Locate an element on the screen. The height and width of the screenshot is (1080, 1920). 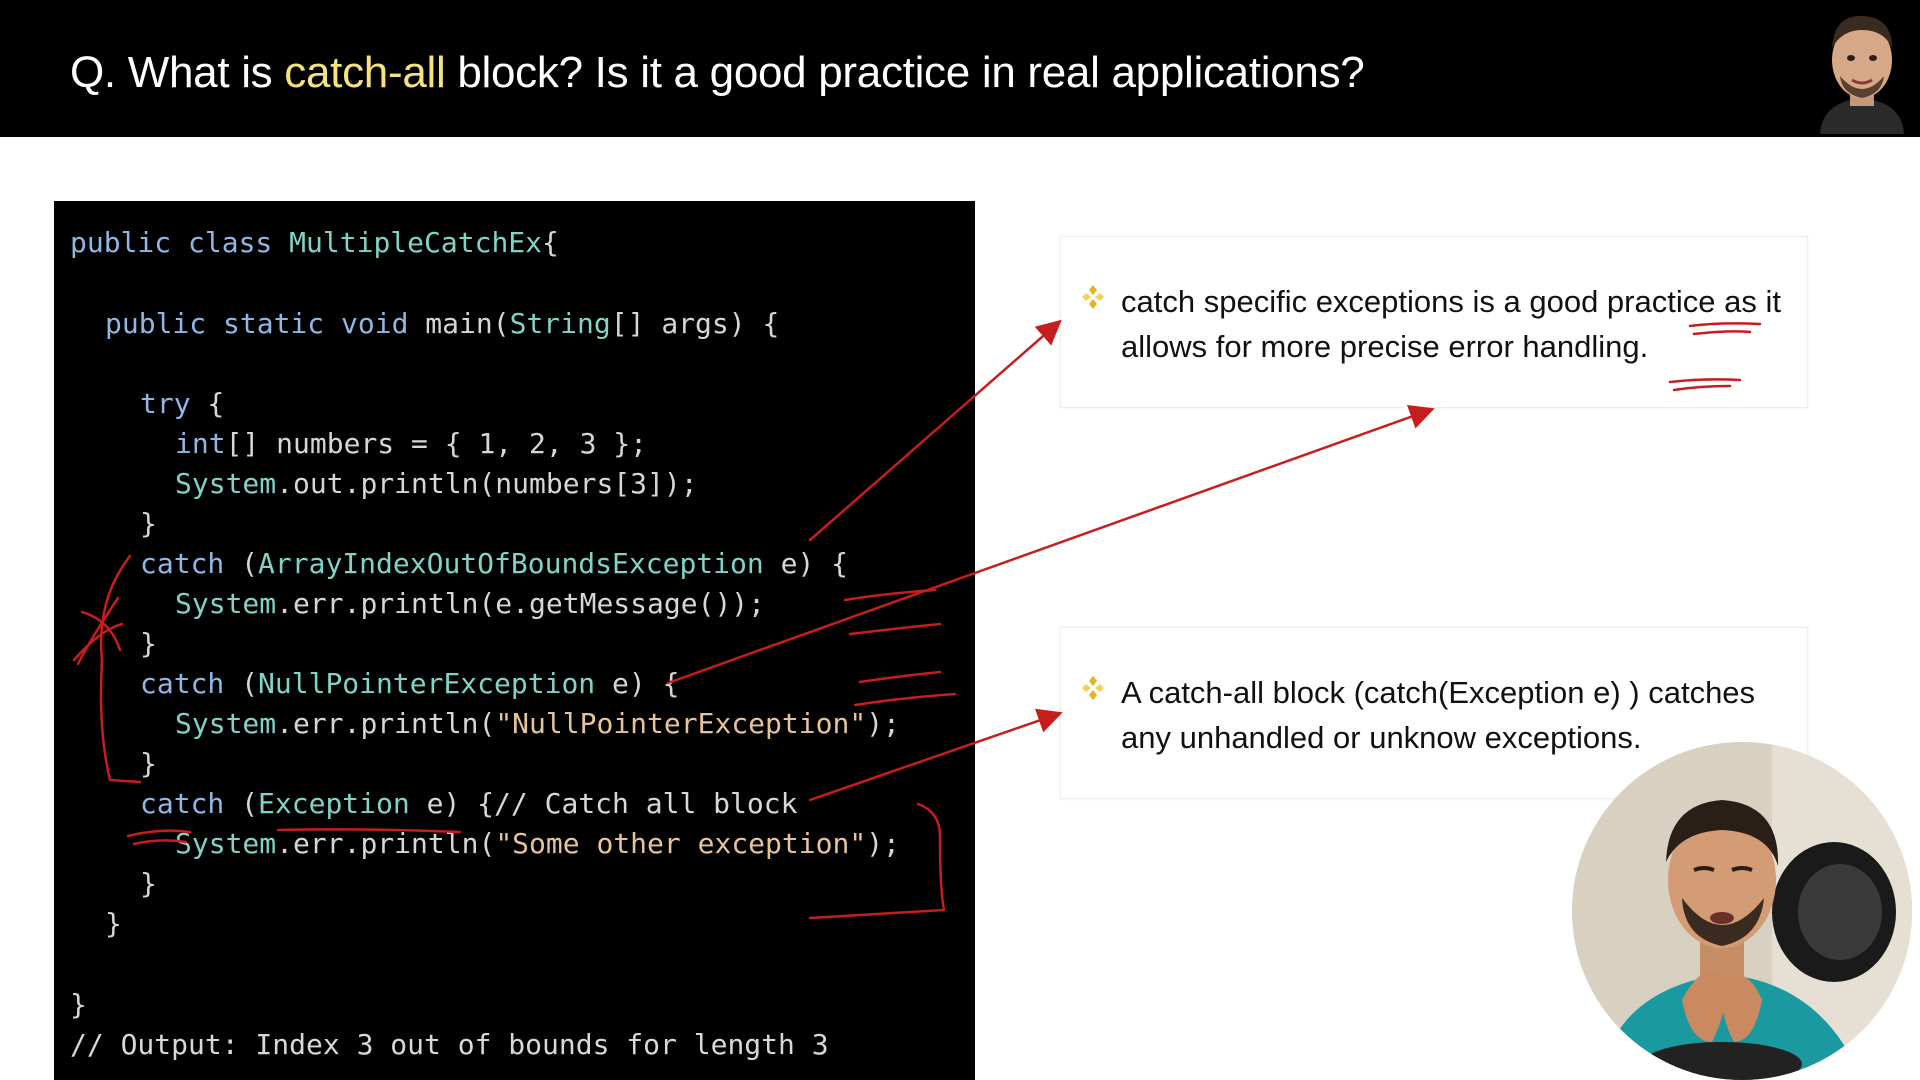
code-token: String is located at coordinates (560, 323).